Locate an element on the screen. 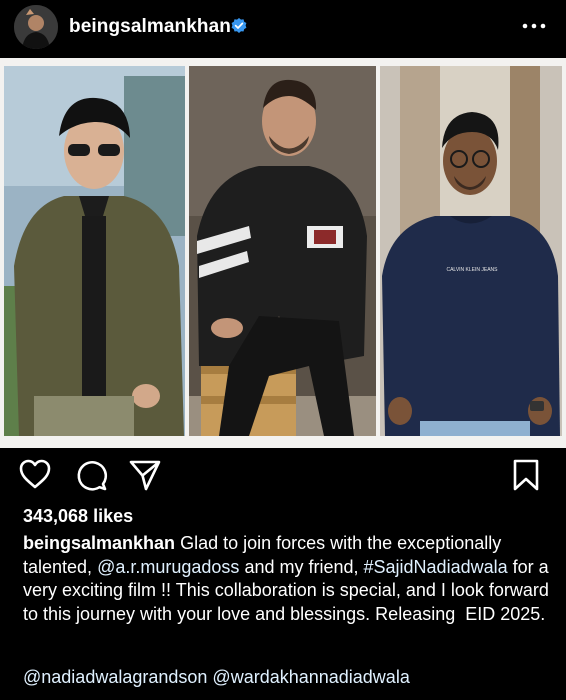  verified-badge-icon is located at coordinates (239, 25).